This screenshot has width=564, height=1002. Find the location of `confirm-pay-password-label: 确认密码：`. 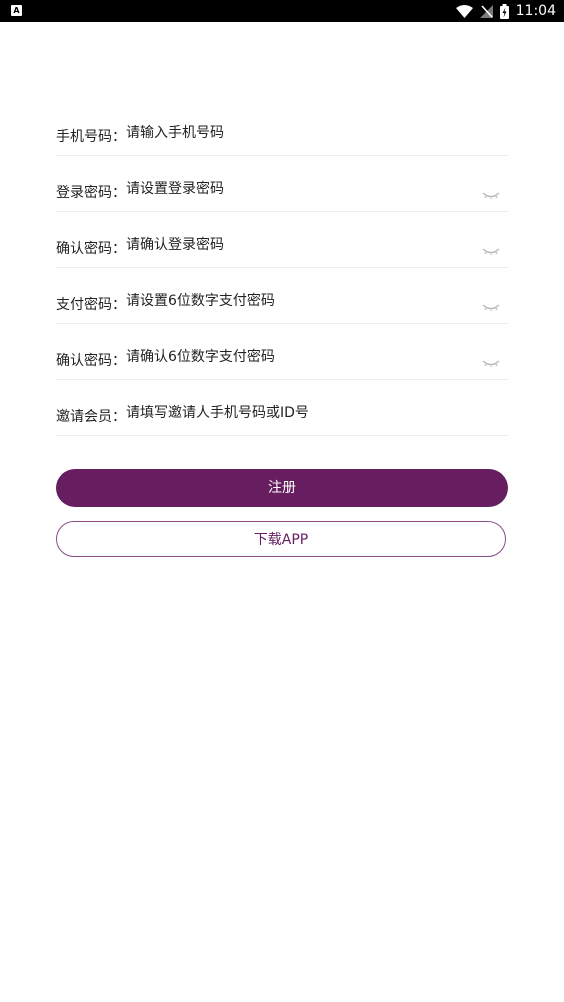

confirm-pay-password-label: 确认密码： is located at coordinates (91, 361).